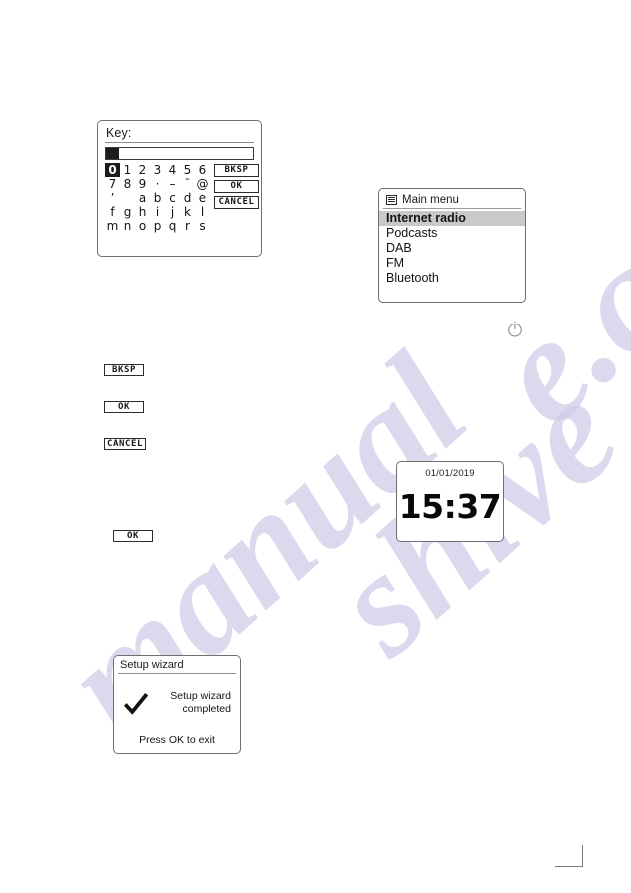  Describe the element at coordinates (142, 170) in the screenshot. I see `keyboard-key: 2` at that location.